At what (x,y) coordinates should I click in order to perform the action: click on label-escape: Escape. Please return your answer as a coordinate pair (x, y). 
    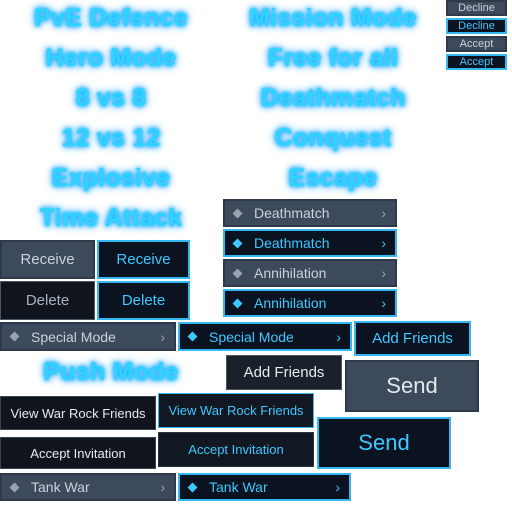
    Looking at the image, I should click on (333, 178).